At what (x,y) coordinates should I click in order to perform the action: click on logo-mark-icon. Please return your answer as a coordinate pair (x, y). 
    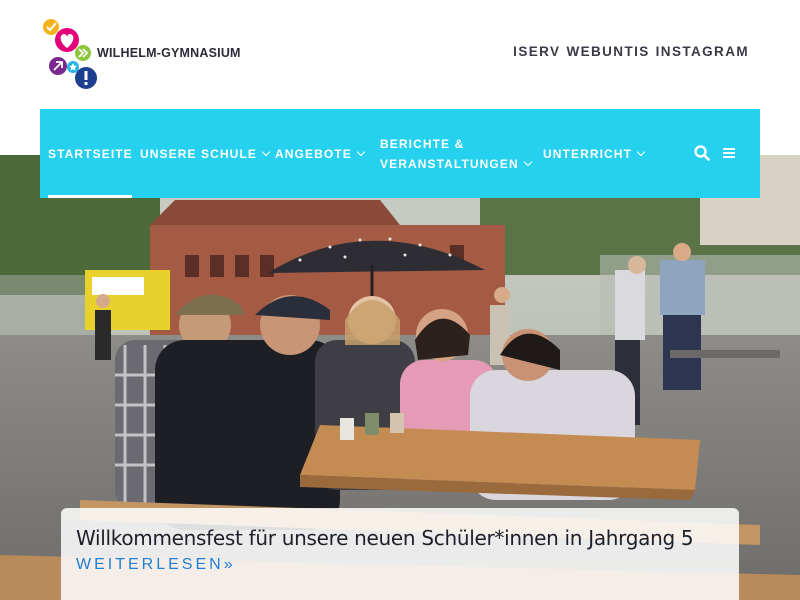
    Looking at the image, I should click on (70, 54).